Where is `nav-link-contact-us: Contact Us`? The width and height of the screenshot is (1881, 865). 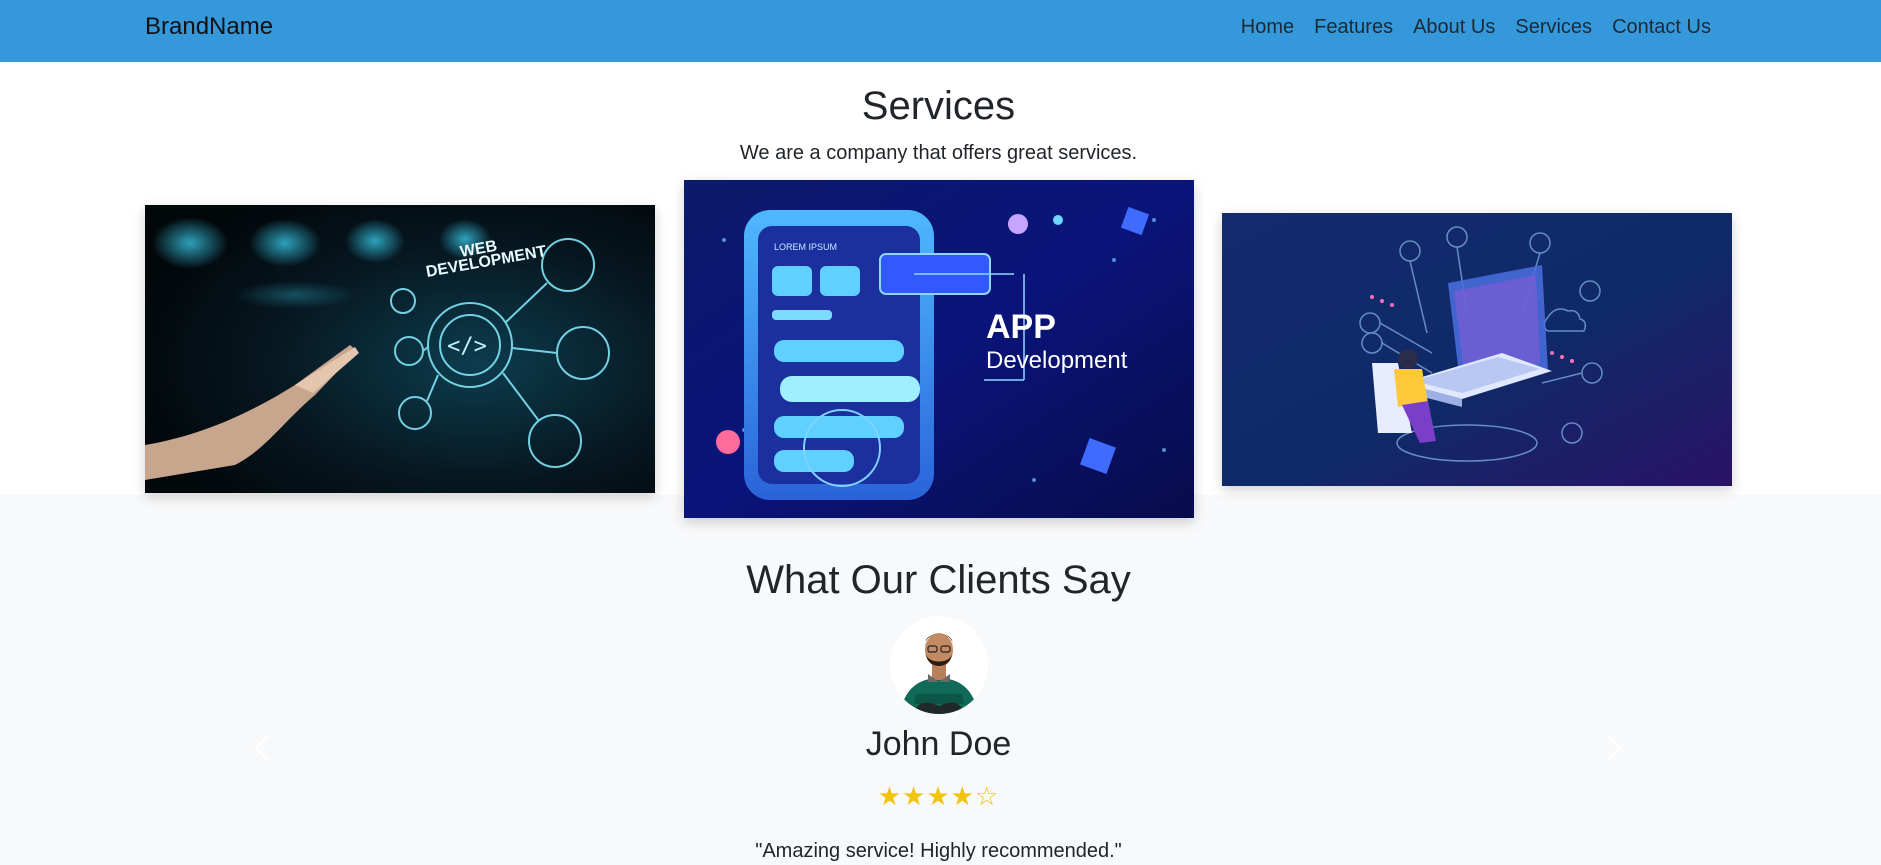 nav-link-contact-us: Contact Us is located at coordinates (1661, 27).